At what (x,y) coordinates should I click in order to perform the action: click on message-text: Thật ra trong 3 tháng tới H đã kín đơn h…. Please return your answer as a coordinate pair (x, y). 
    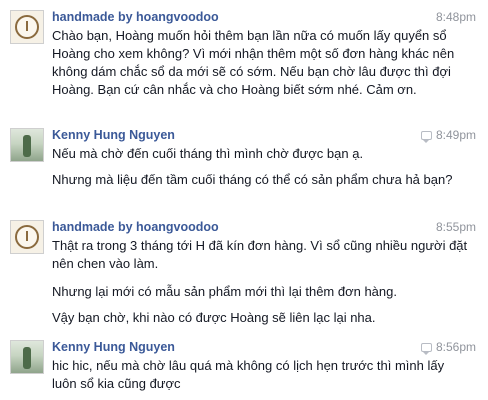
    Looking at the image, I should click on (260, 254).